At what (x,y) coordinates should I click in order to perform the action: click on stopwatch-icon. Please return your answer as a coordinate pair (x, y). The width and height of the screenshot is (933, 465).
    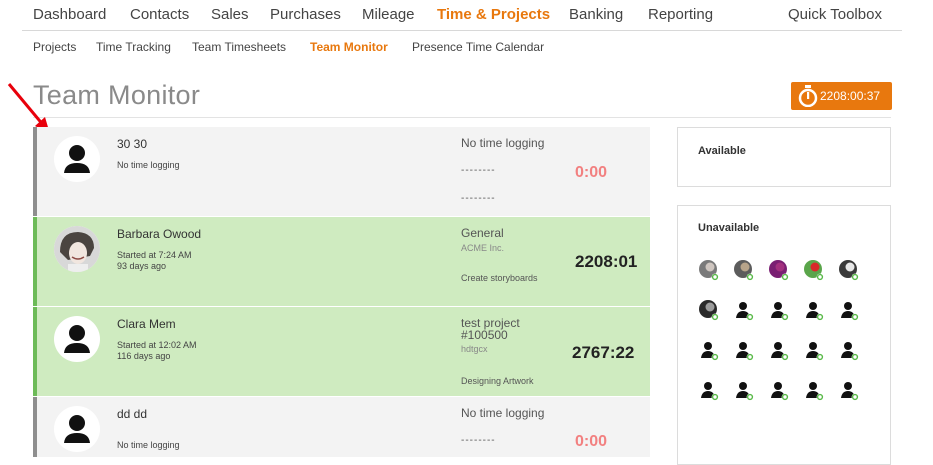
    Looking at the image, I should click on (808, 96).